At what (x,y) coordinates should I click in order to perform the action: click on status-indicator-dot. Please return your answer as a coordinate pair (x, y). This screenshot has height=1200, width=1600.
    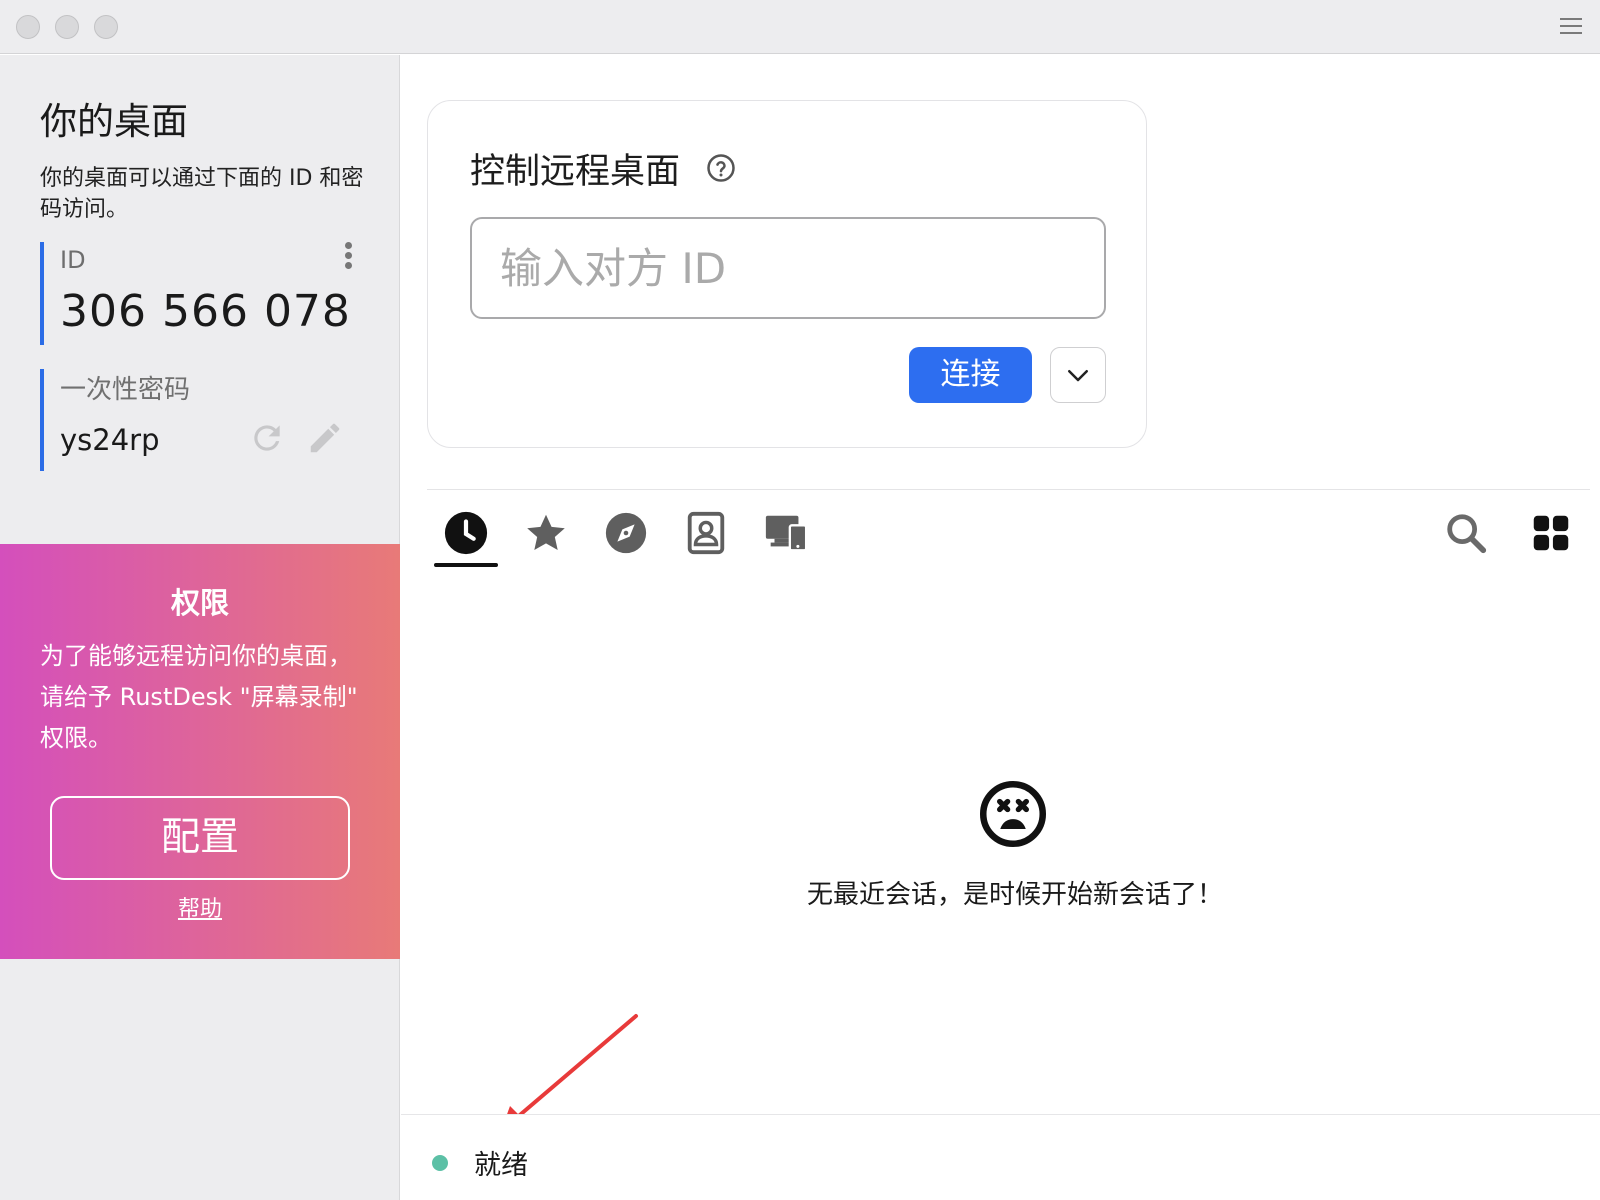
    Looking at the image, I should click on (440, 1163).